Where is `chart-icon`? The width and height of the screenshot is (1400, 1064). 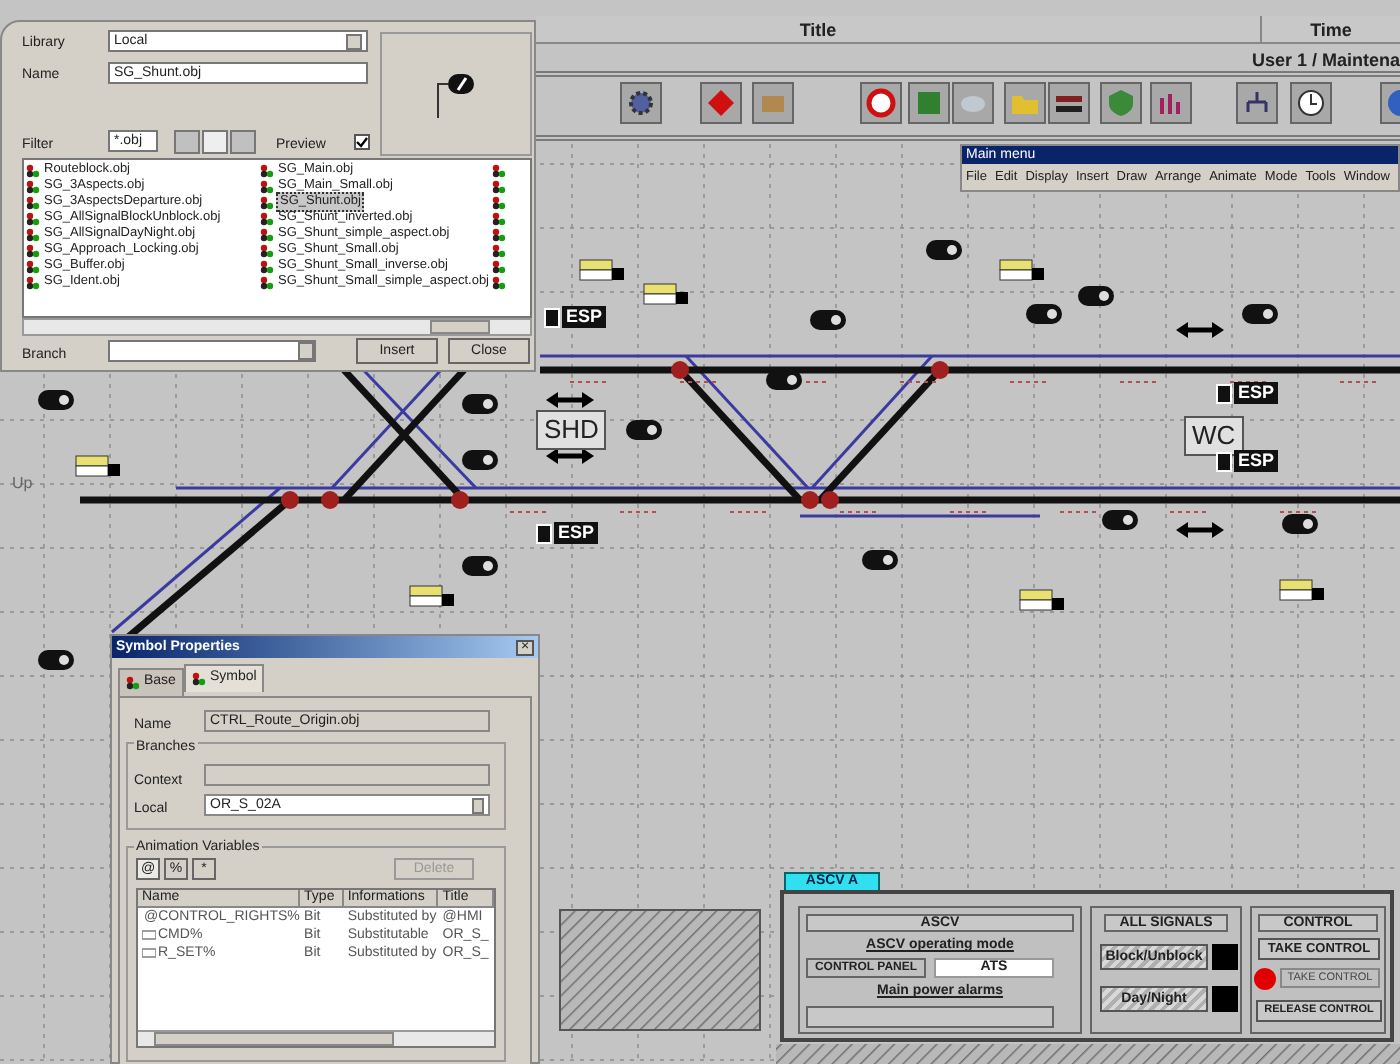 chart-icon is located at coordinates (1171, 103).